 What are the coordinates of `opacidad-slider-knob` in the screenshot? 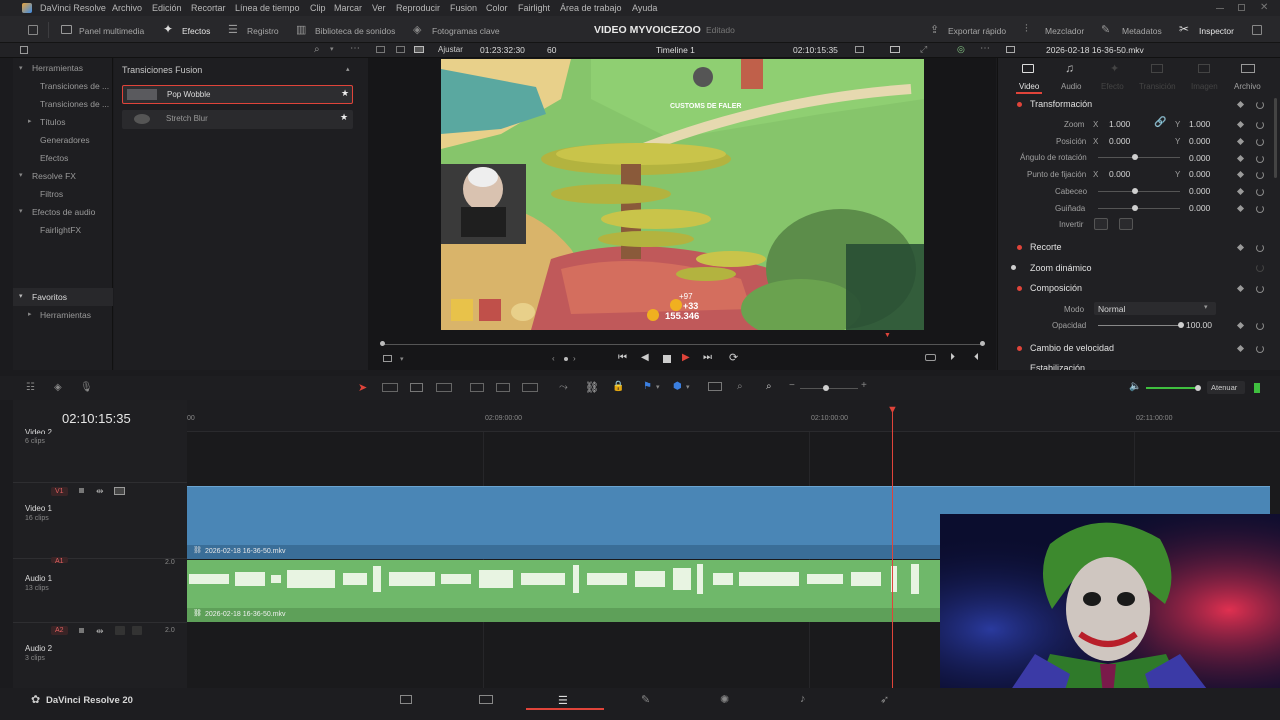 It's located at (1181, 325).